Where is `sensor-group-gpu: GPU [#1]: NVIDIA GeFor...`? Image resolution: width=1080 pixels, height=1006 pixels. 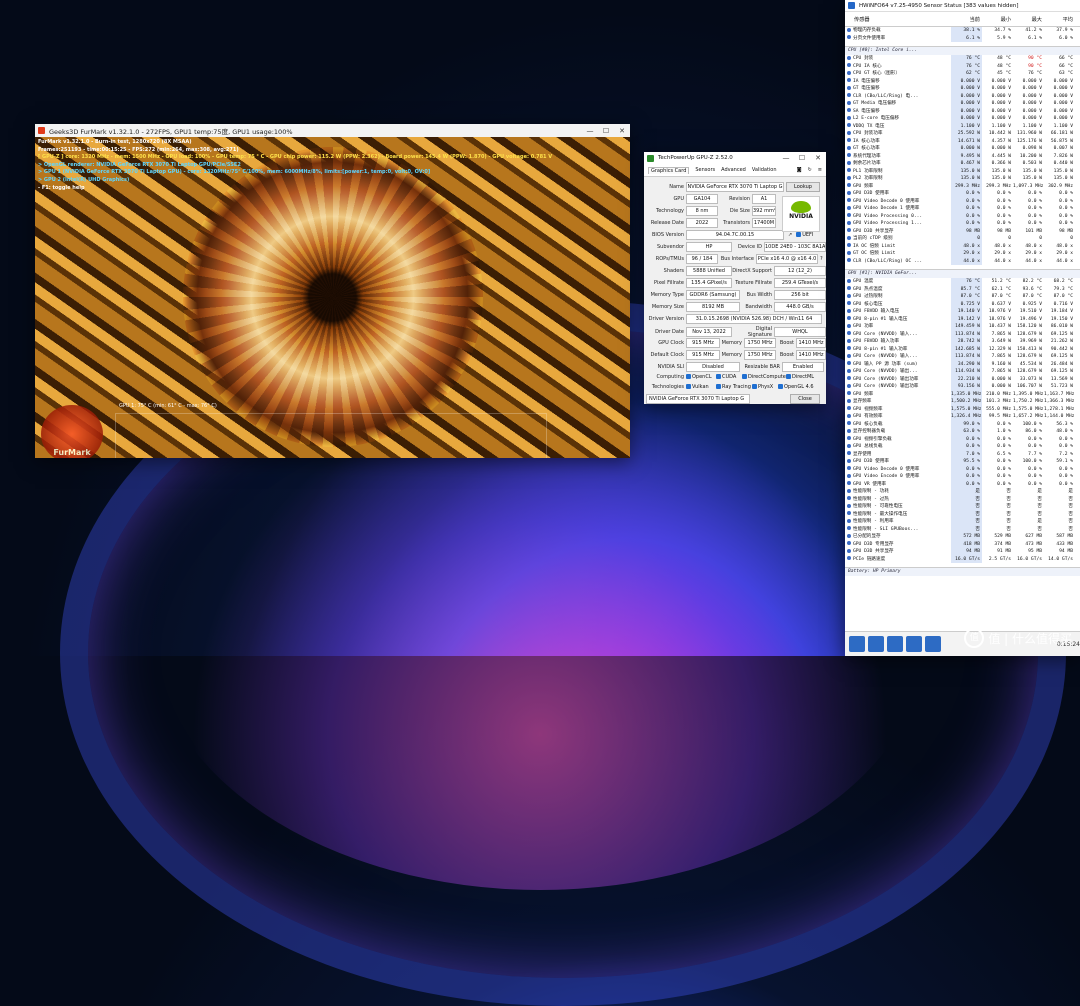 sensor-group-gpu: GPU [#1]: NVIDIA GeFor... is located at coordinates (962, 273).